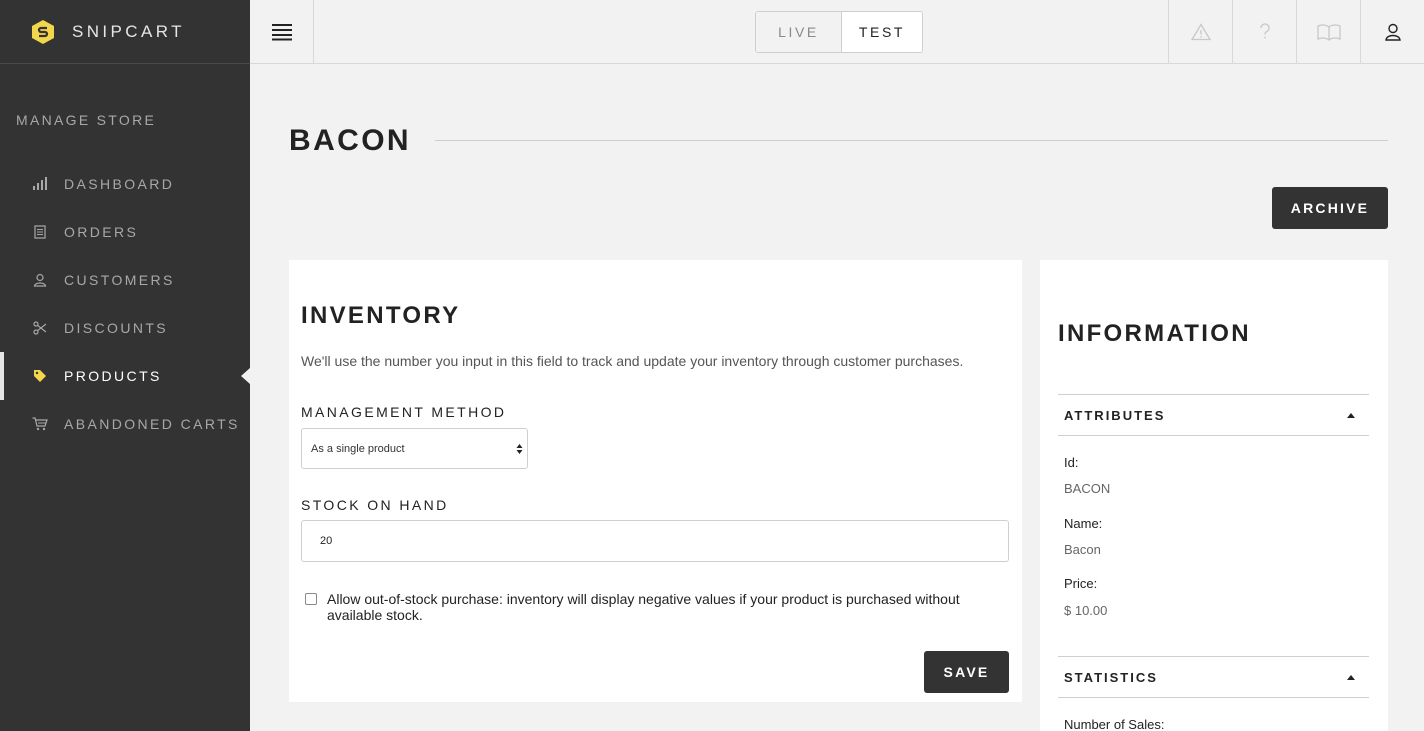 This screenshot has width=1424, height=731. What do you see at coordinates (40, 184) in the screenshot?
I see `bar-chart-icon` at bounding box center [40, 184].